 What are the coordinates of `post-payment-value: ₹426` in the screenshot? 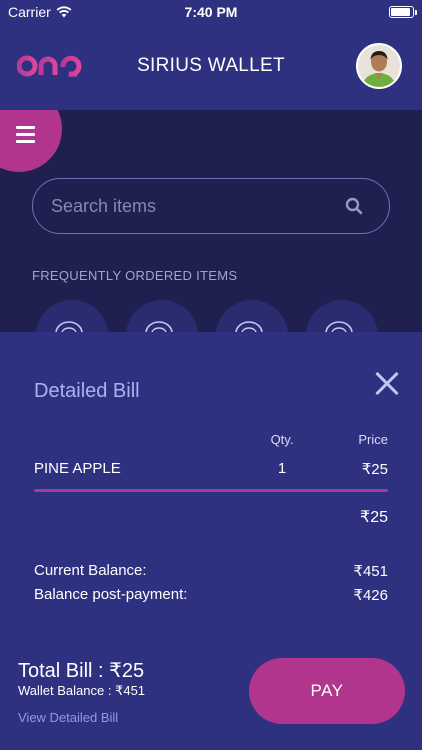 It's located at (370, 595).